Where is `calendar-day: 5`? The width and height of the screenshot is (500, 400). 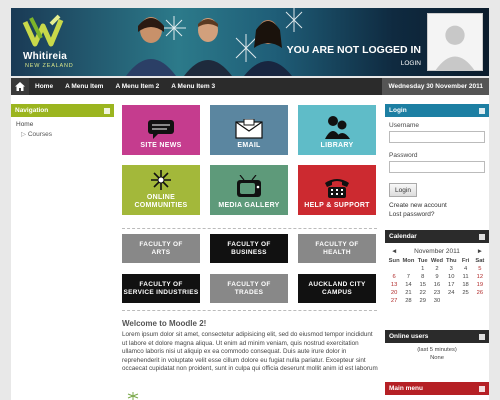
calendar-day: 5 is located at coordinates (480, 269).